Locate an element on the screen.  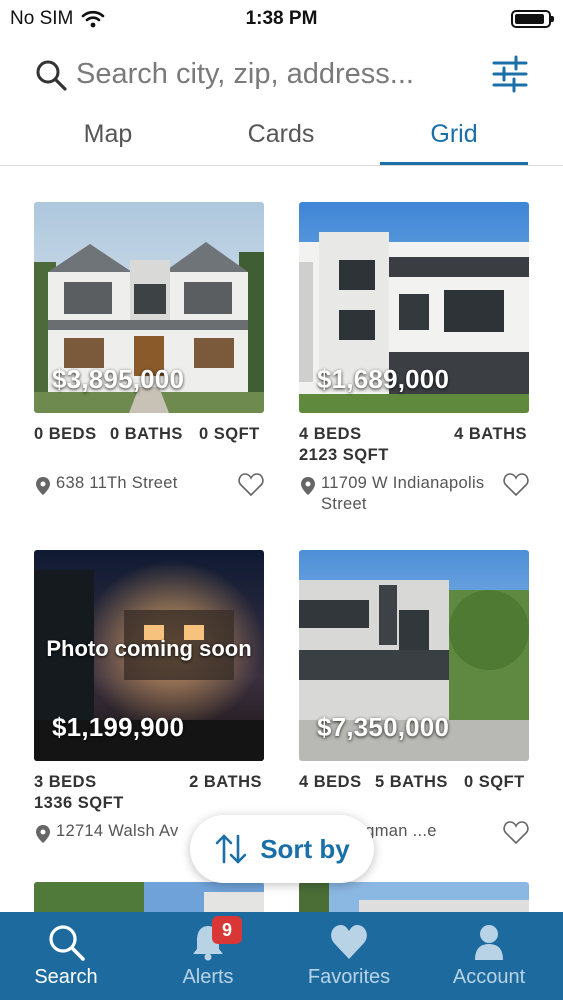
filter-sliders-icon is located at coordinates (510, 74).